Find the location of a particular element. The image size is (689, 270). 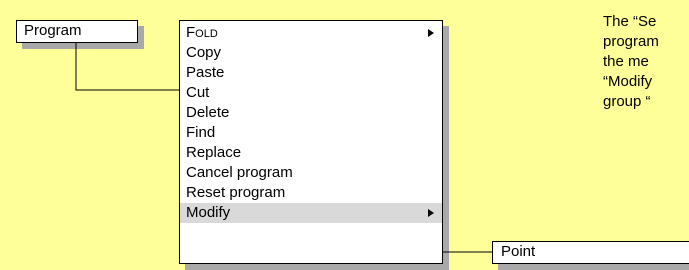

program-to-menu-connector is located at coordinates (127, 67).